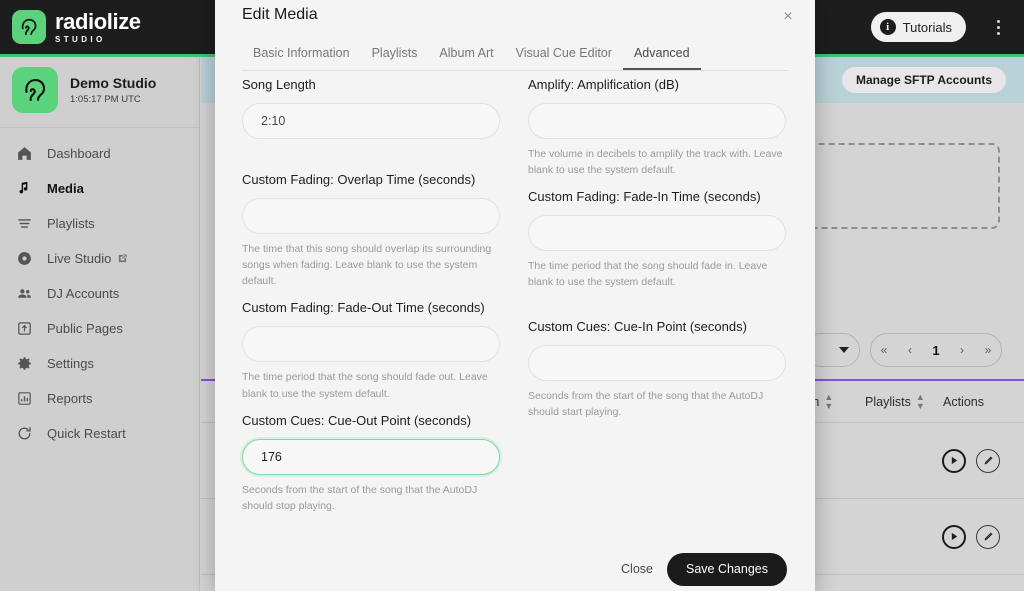 The height and width of the screenshot is (591, 1024). I want to click on station-name: Demo Studio, so click(113, 83).